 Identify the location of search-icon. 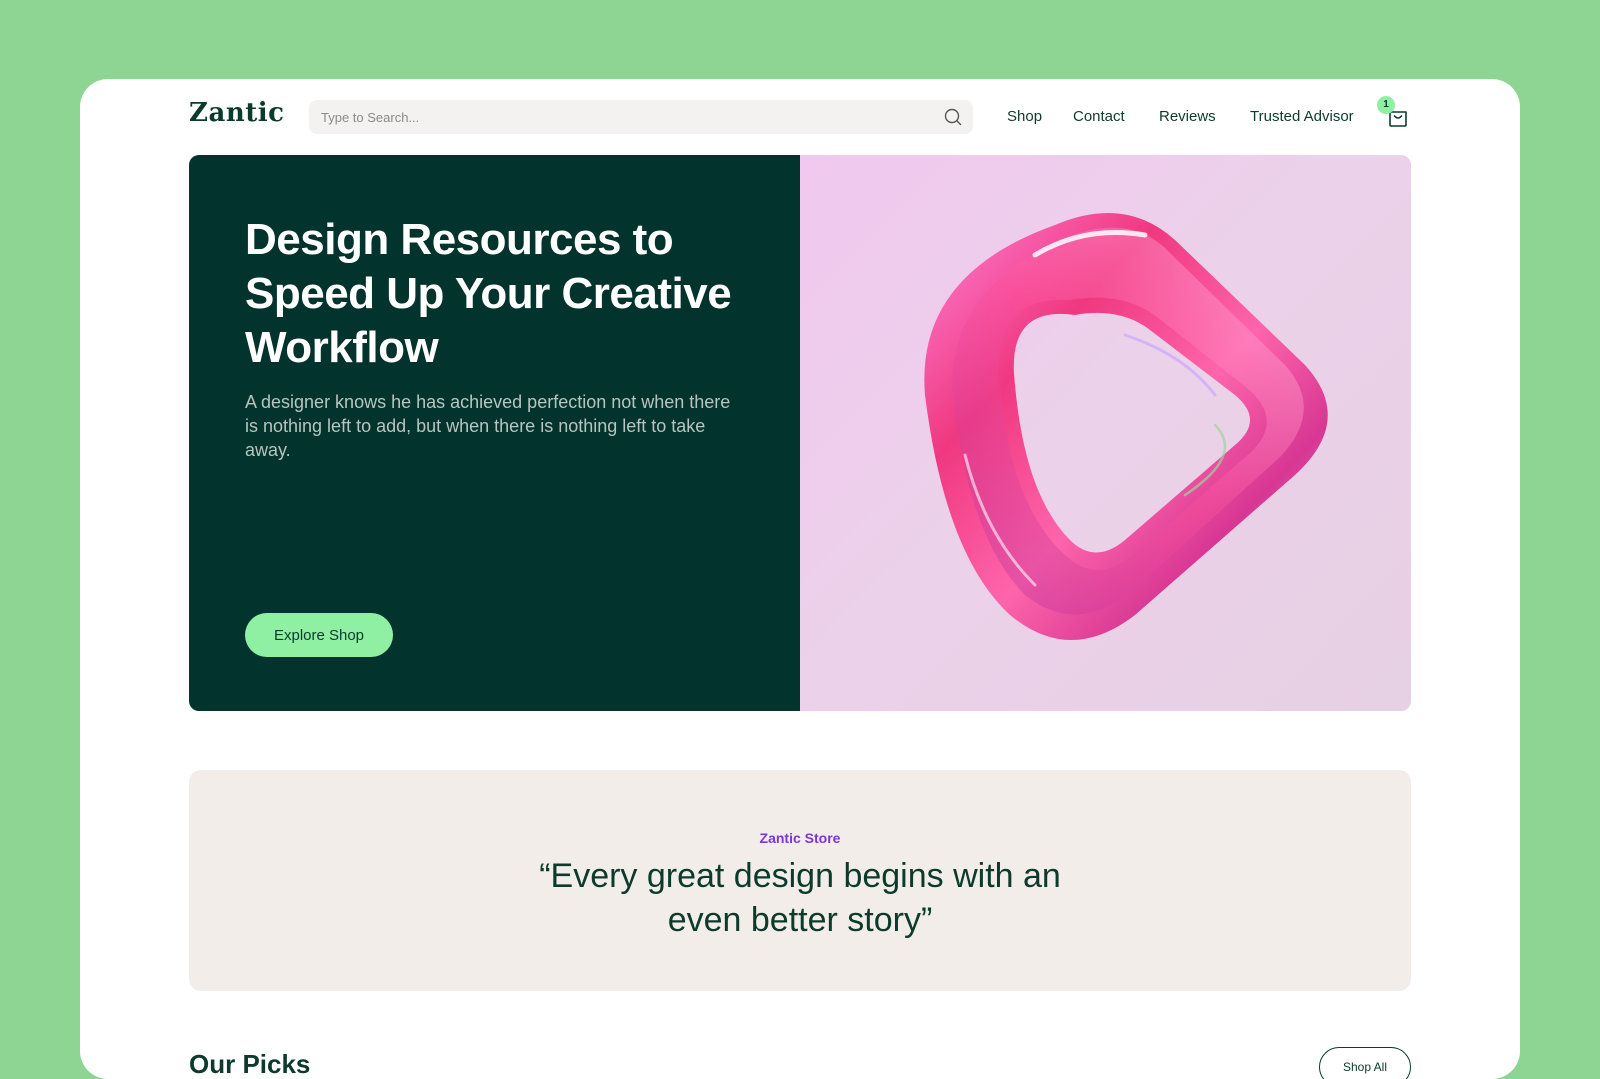
(953, 117).